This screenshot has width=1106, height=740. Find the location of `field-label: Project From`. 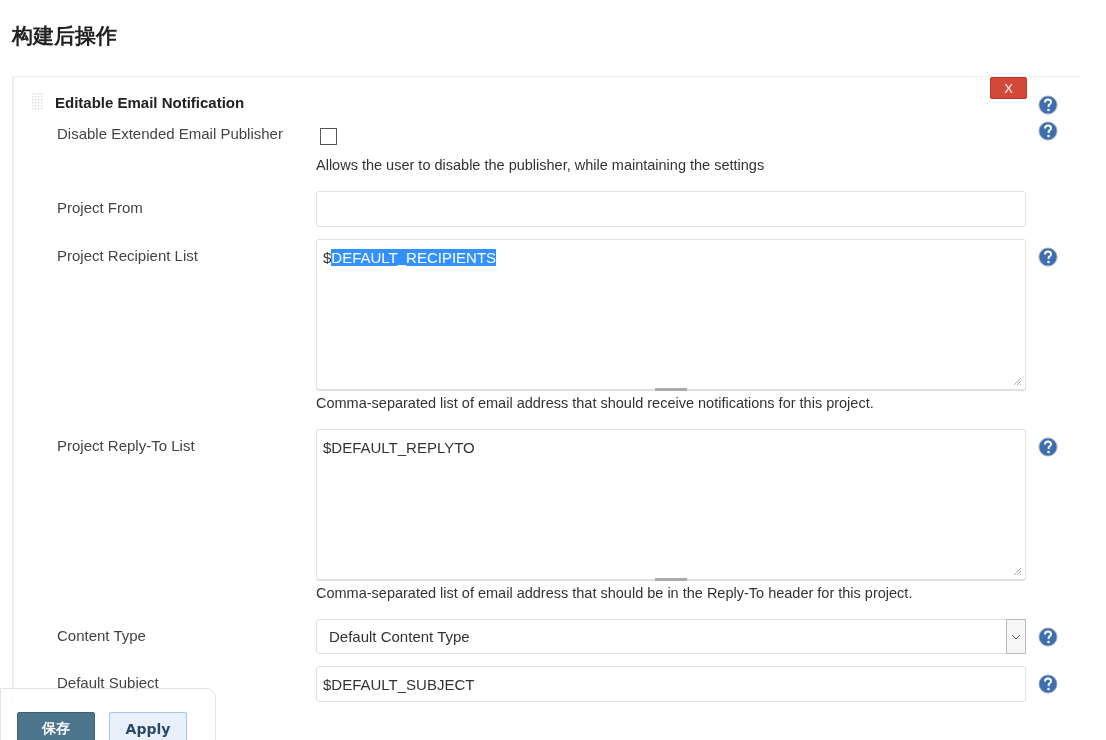

field-label: Project From is located at coordinates (100, 207).